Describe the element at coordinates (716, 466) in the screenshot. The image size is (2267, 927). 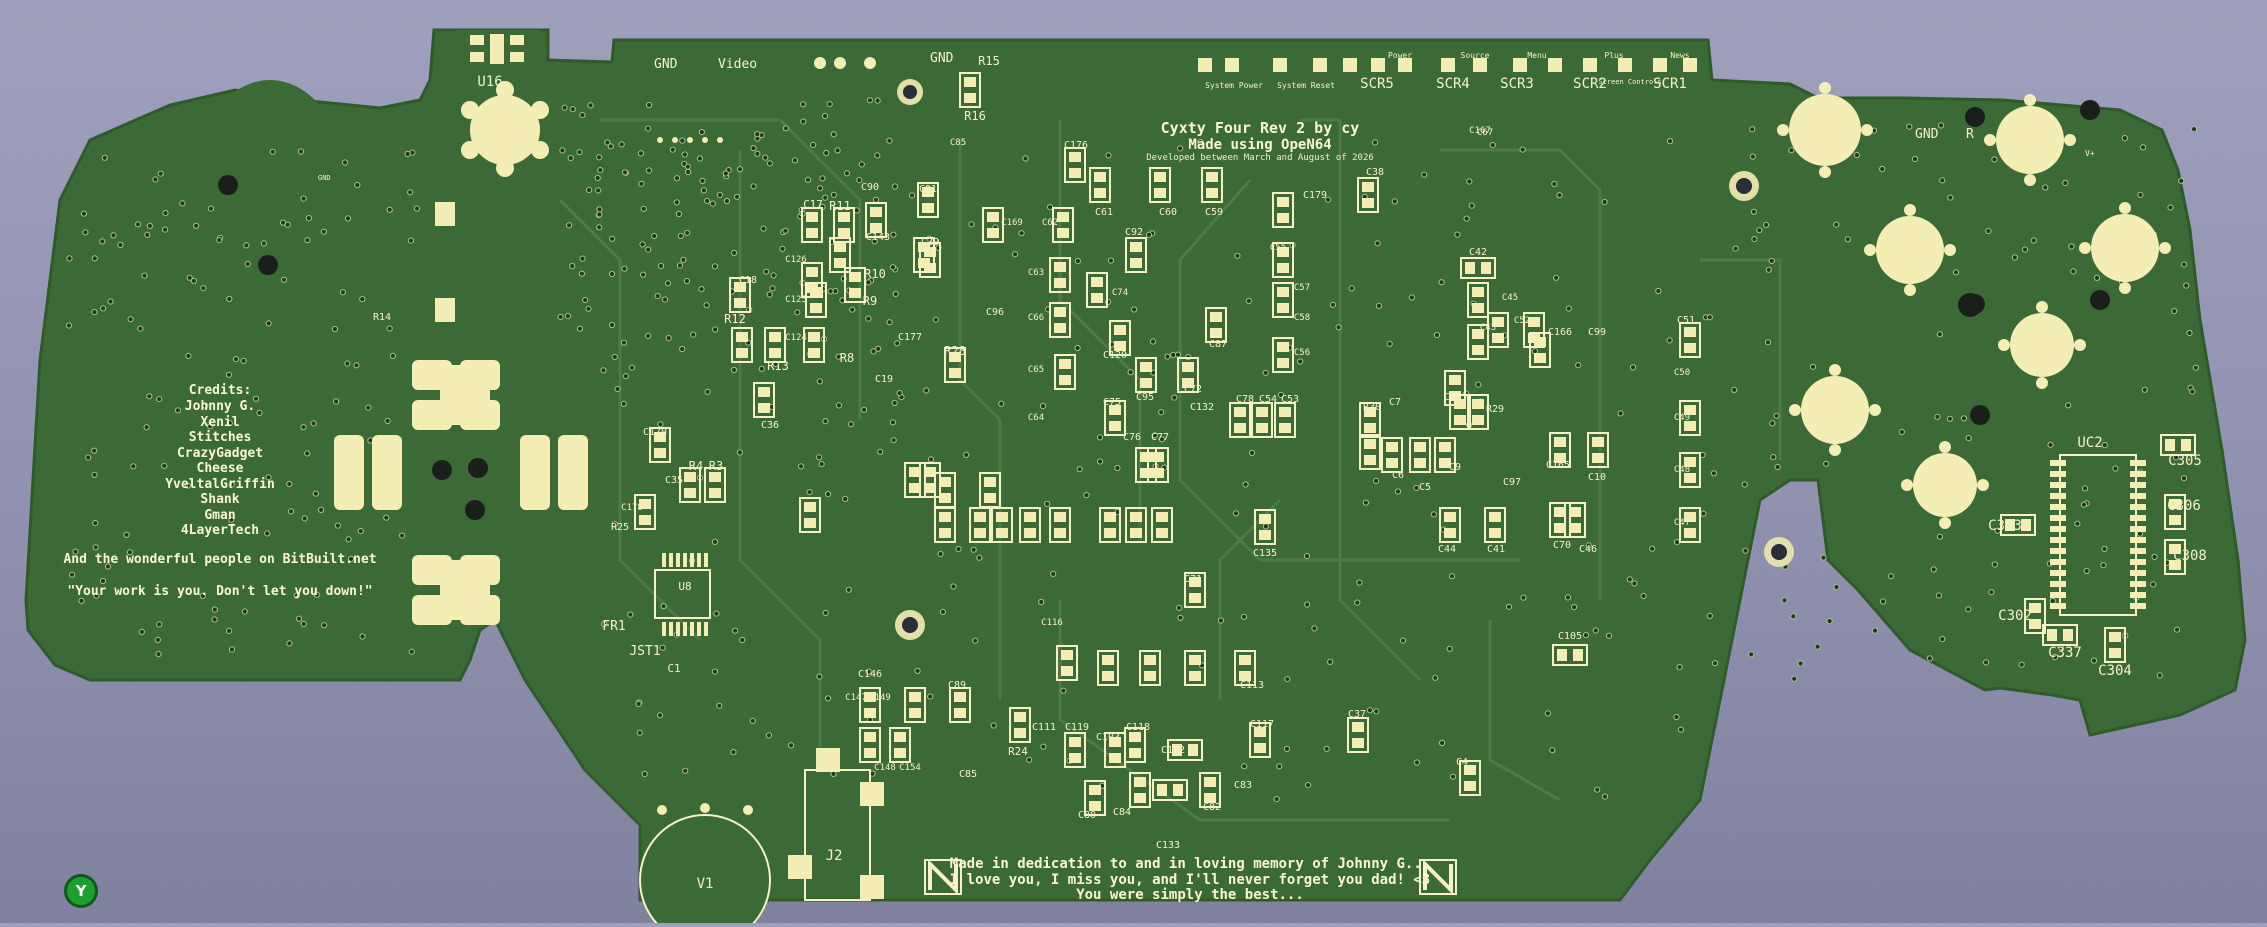
I see `reference-designator: R3` at that location.